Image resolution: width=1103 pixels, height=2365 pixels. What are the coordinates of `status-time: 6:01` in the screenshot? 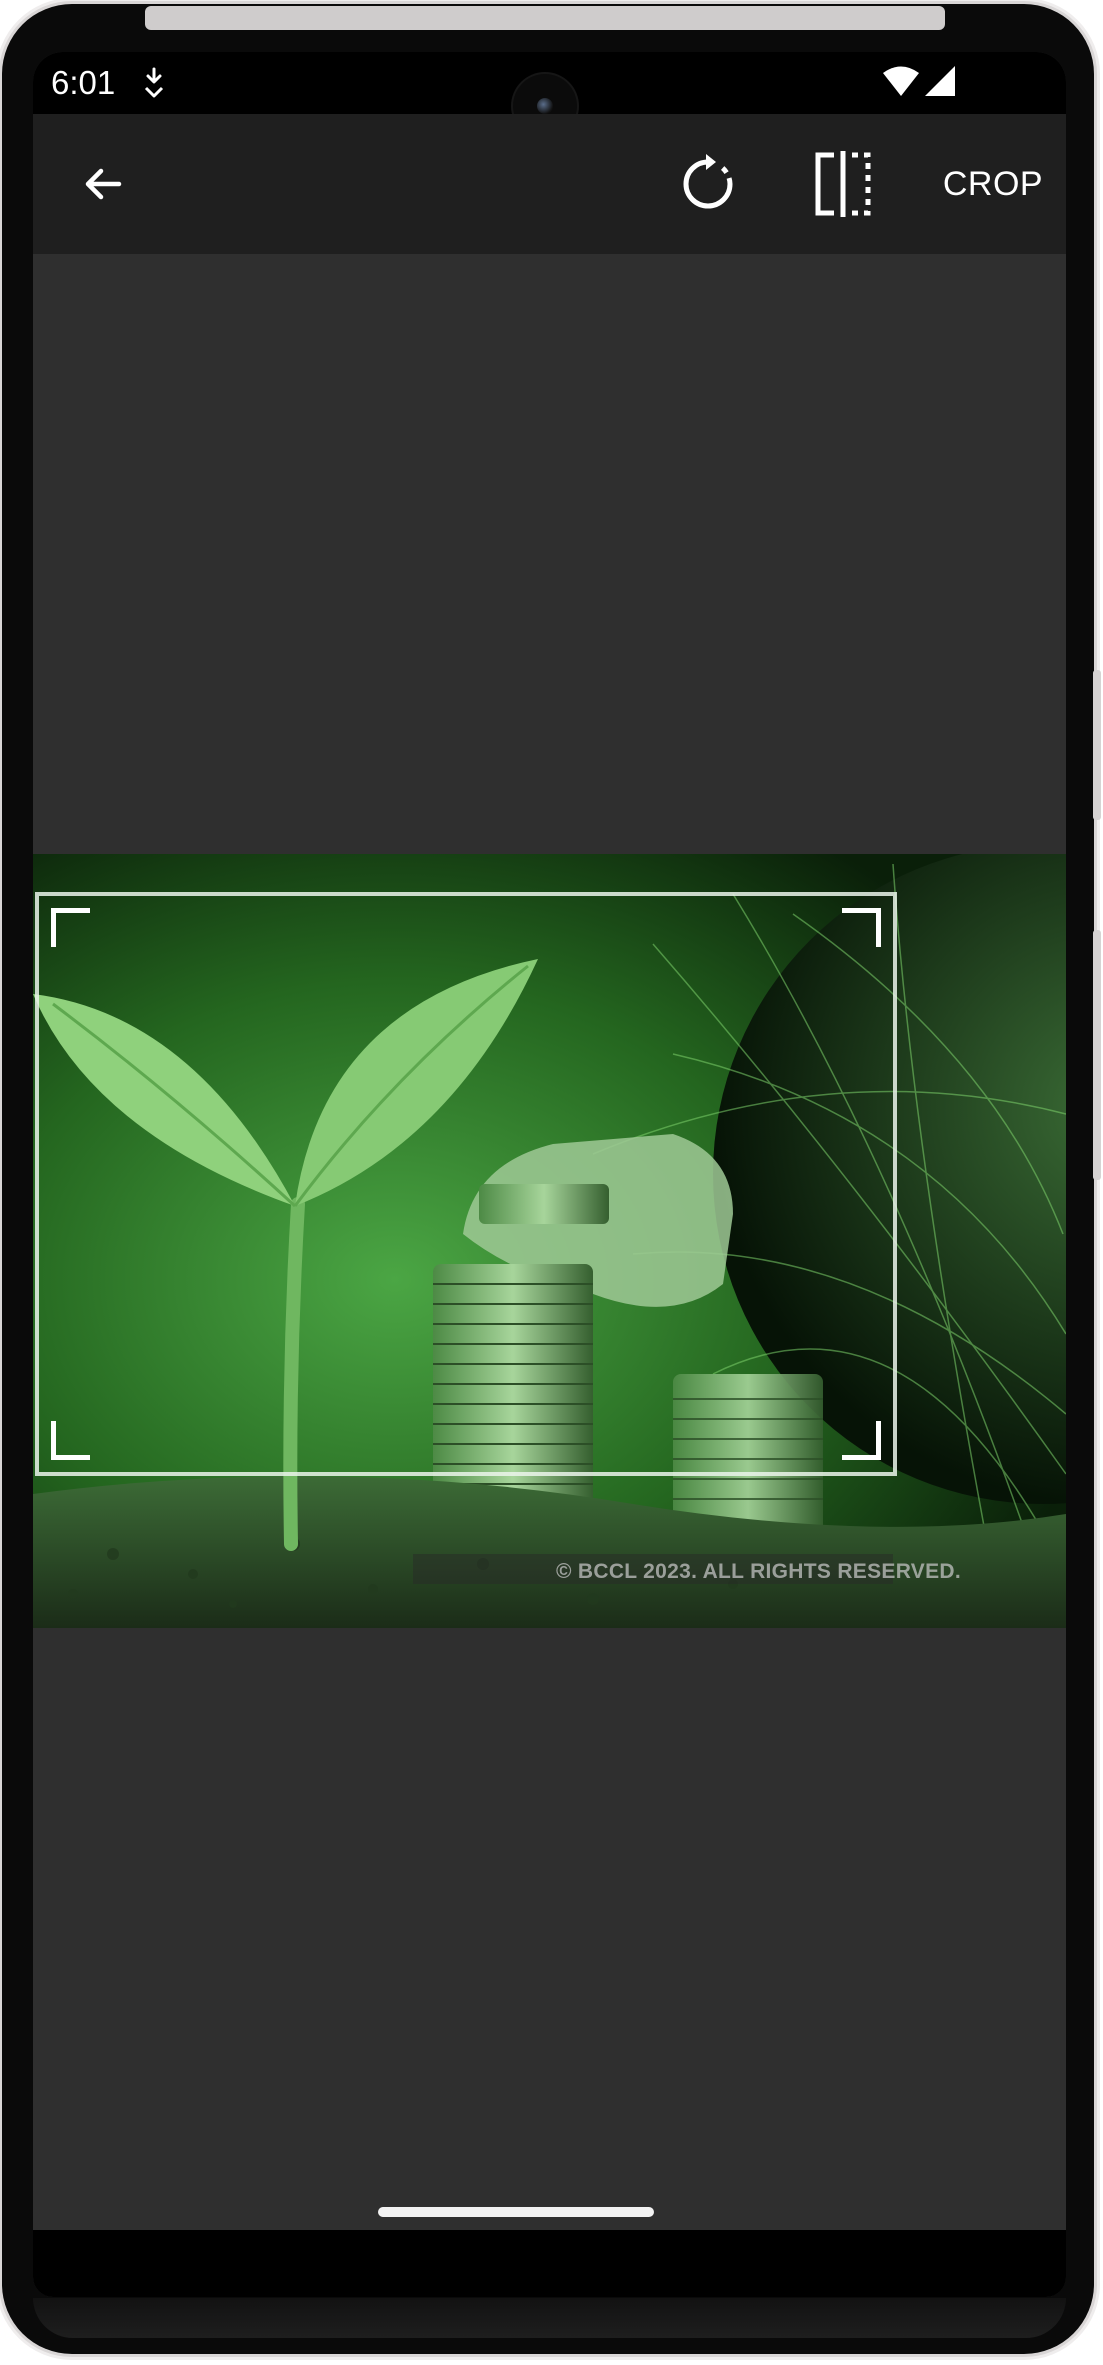 It's located at (83, 82).